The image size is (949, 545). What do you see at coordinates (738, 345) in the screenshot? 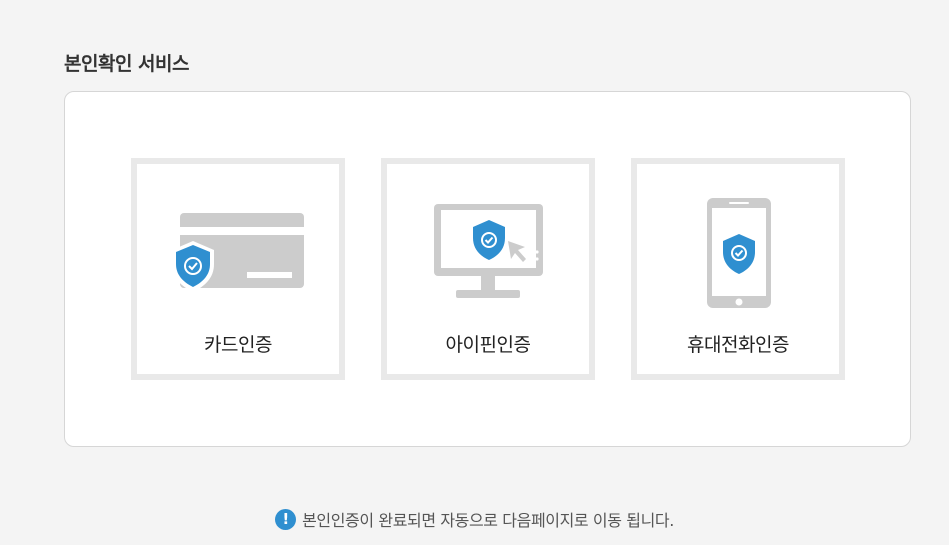
I see `mobile-auth-label: 휴대전화인증` at bounding box center [738, 345].